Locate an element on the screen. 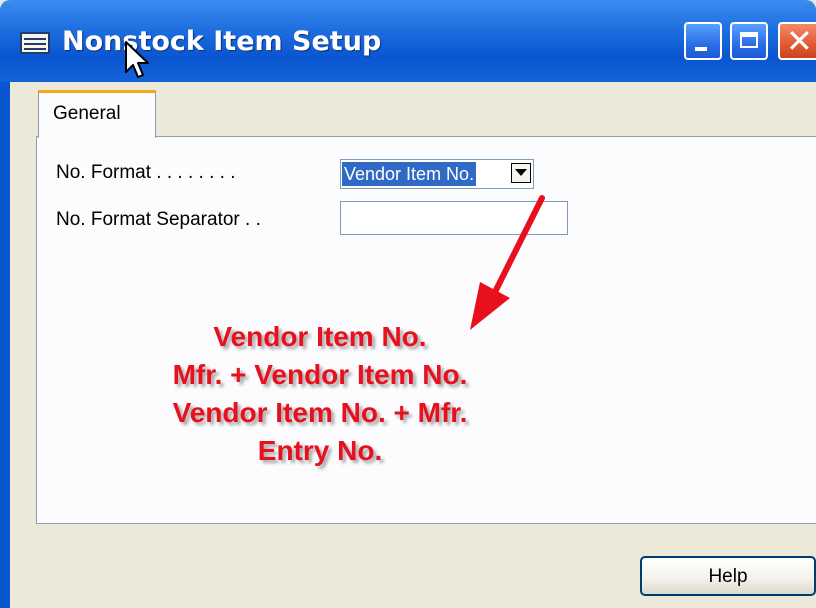 The image size is (816, 608). annotation-line: Vendor Item No. + Mfr. is located at coordinates (320, 412).